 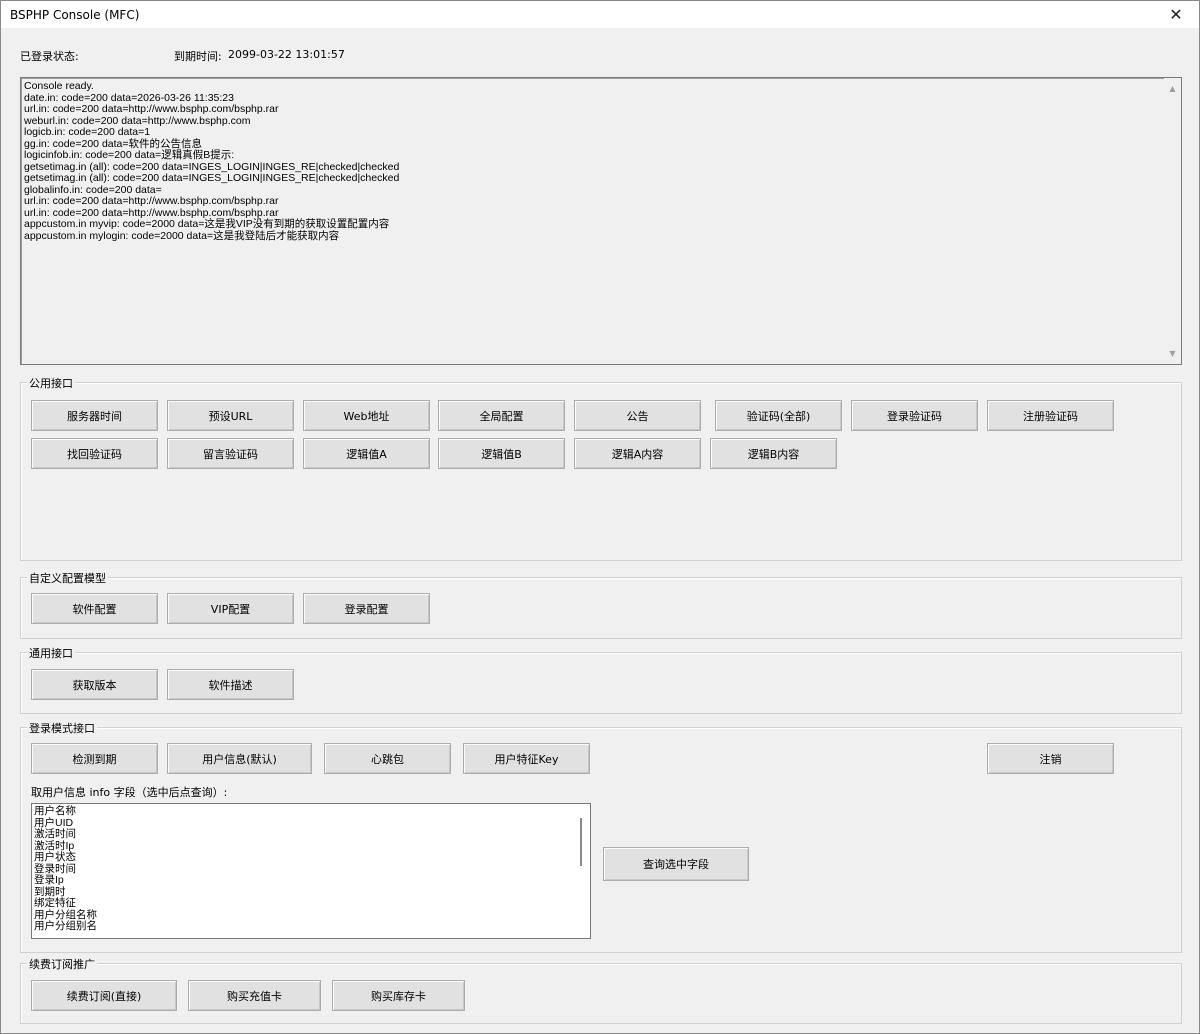 I want to click on close-button: ✕, so click(x=1176, y=14).